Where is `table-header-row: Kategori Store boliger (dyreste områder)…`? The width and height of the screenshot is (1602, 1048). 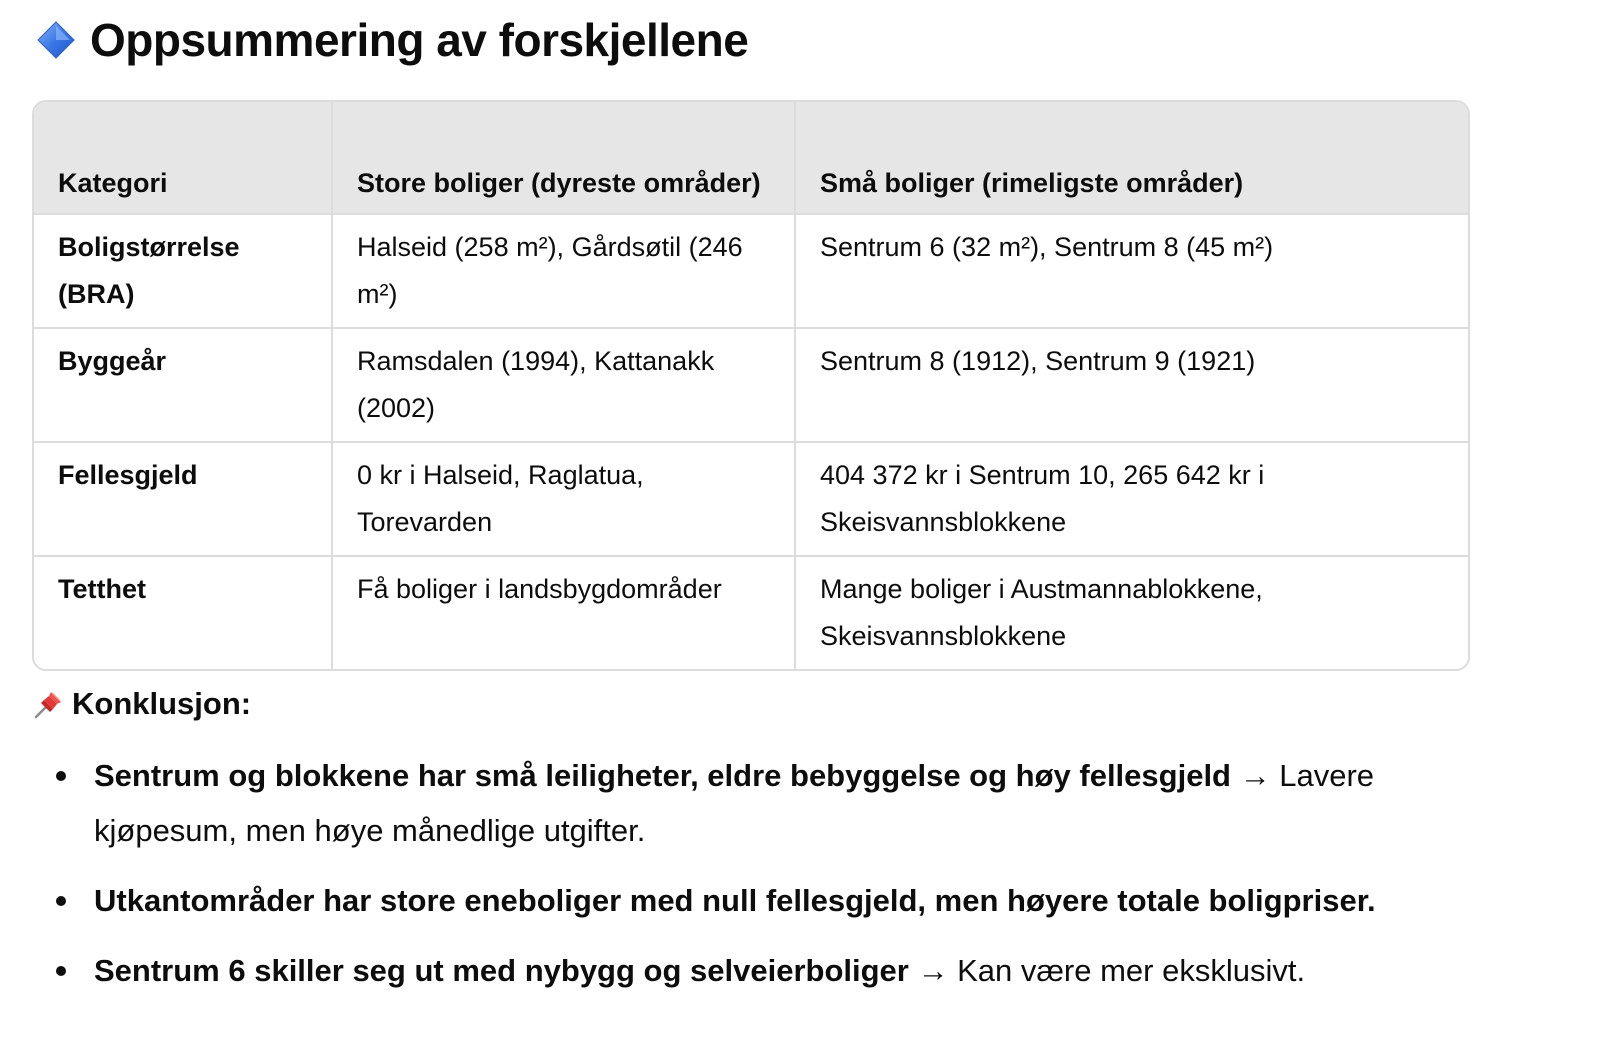 table-header-row: Kategori Store boliger (dyreste områder)… is located at coordinates (751, 158).